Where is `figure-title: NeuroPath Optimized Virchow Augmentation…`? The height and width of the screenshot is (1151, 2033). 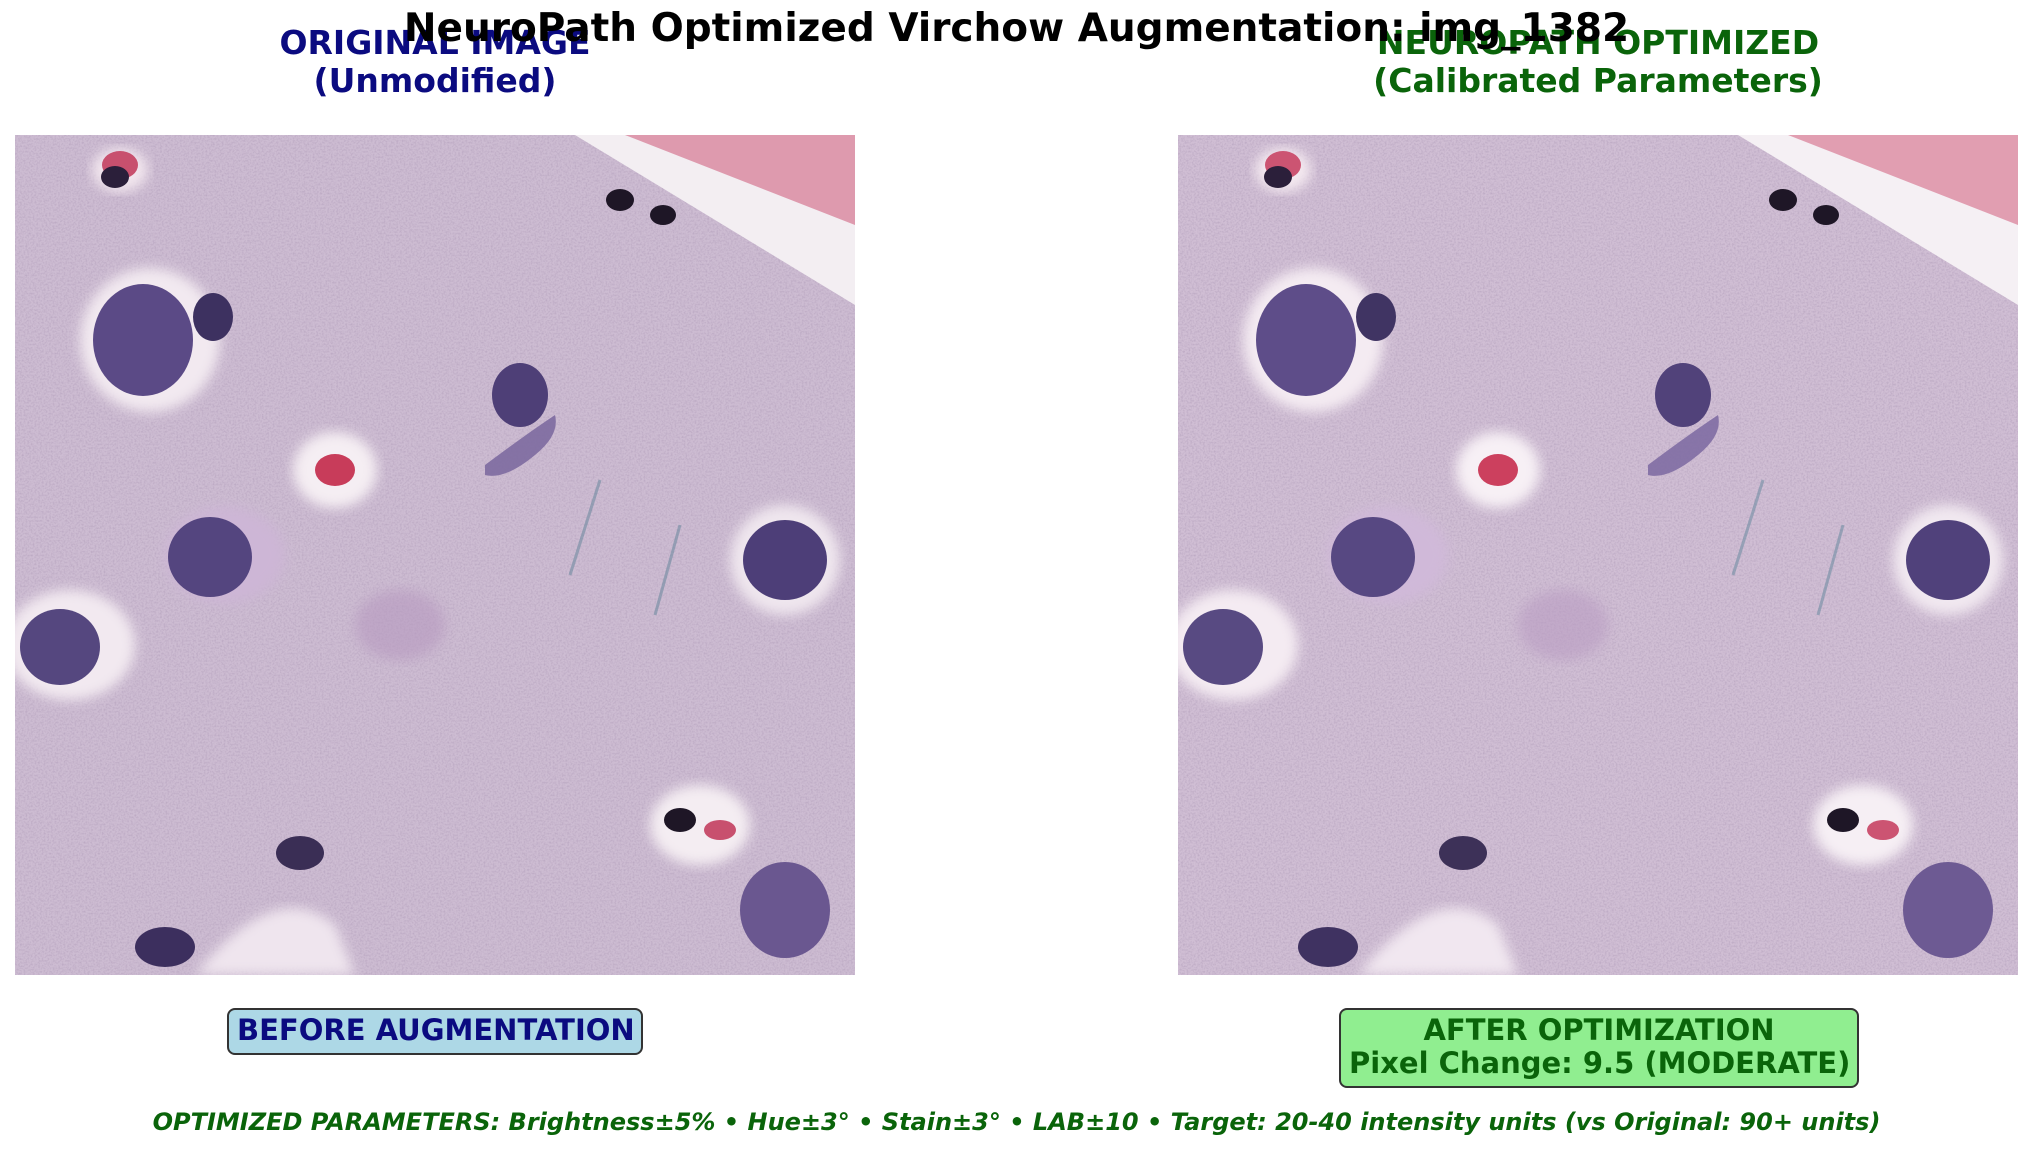 figure-title: NeuroPath Optimized Virchow Augmentation… is located at coordinates (1016, 28).